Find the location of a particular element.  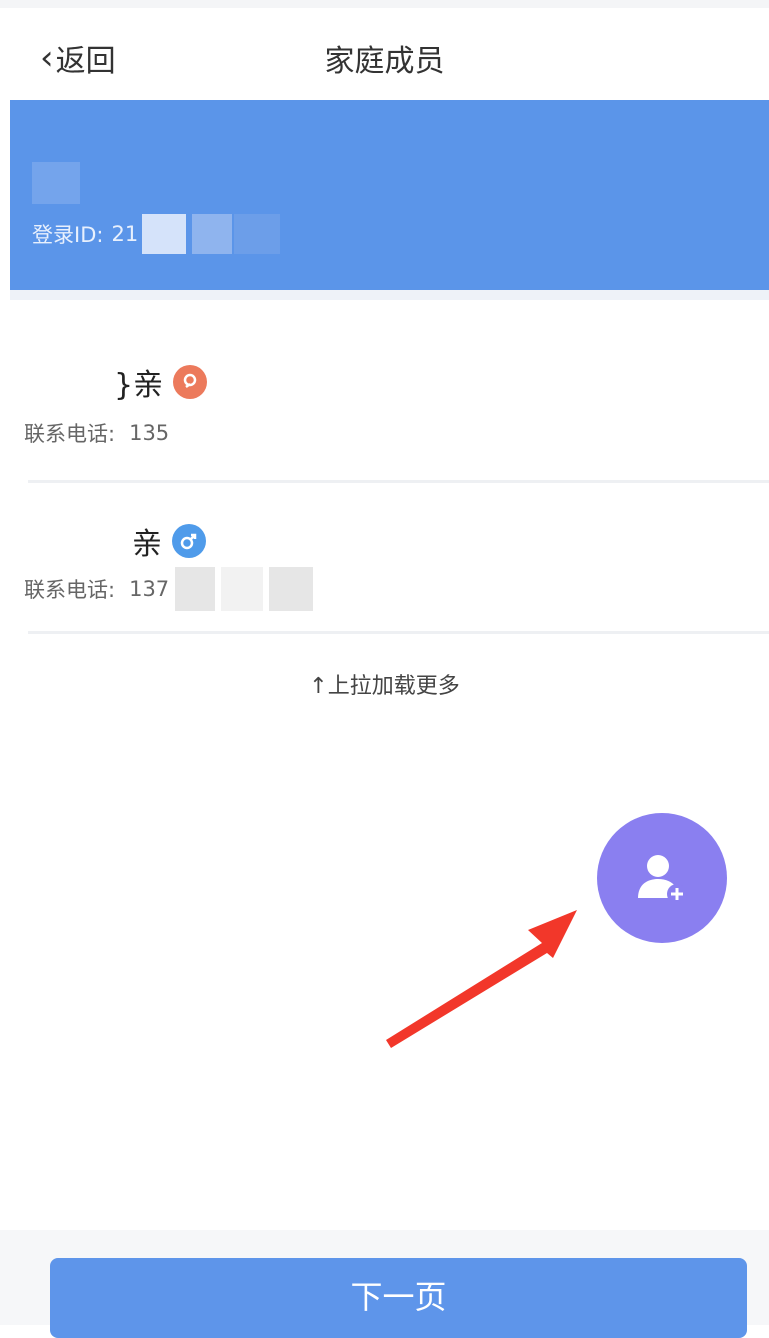

login-id: 登录ID: 21 is located at coordinates (156, 234).